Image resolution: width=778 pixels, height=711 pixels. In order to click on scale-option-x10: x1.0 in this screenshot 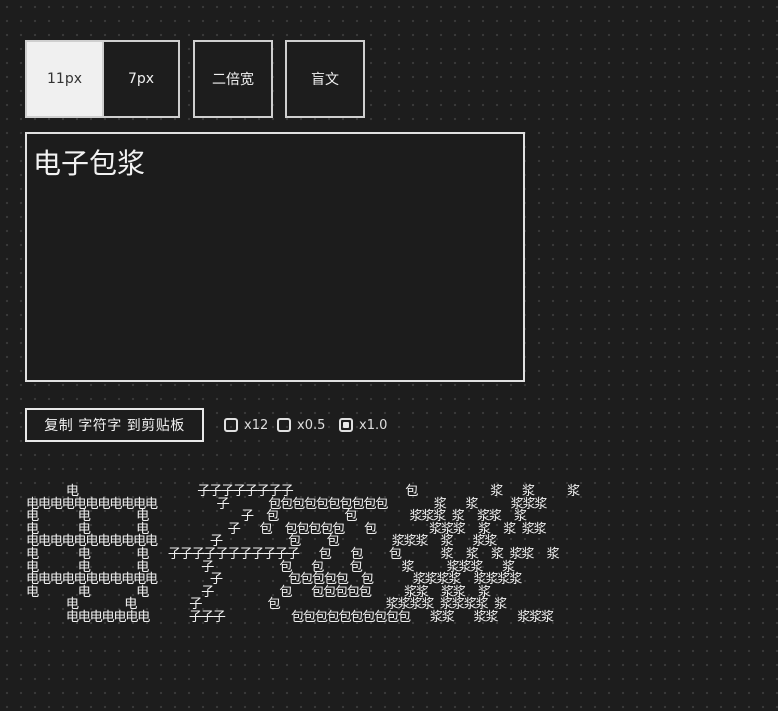, I will do `click(363, 425)`.